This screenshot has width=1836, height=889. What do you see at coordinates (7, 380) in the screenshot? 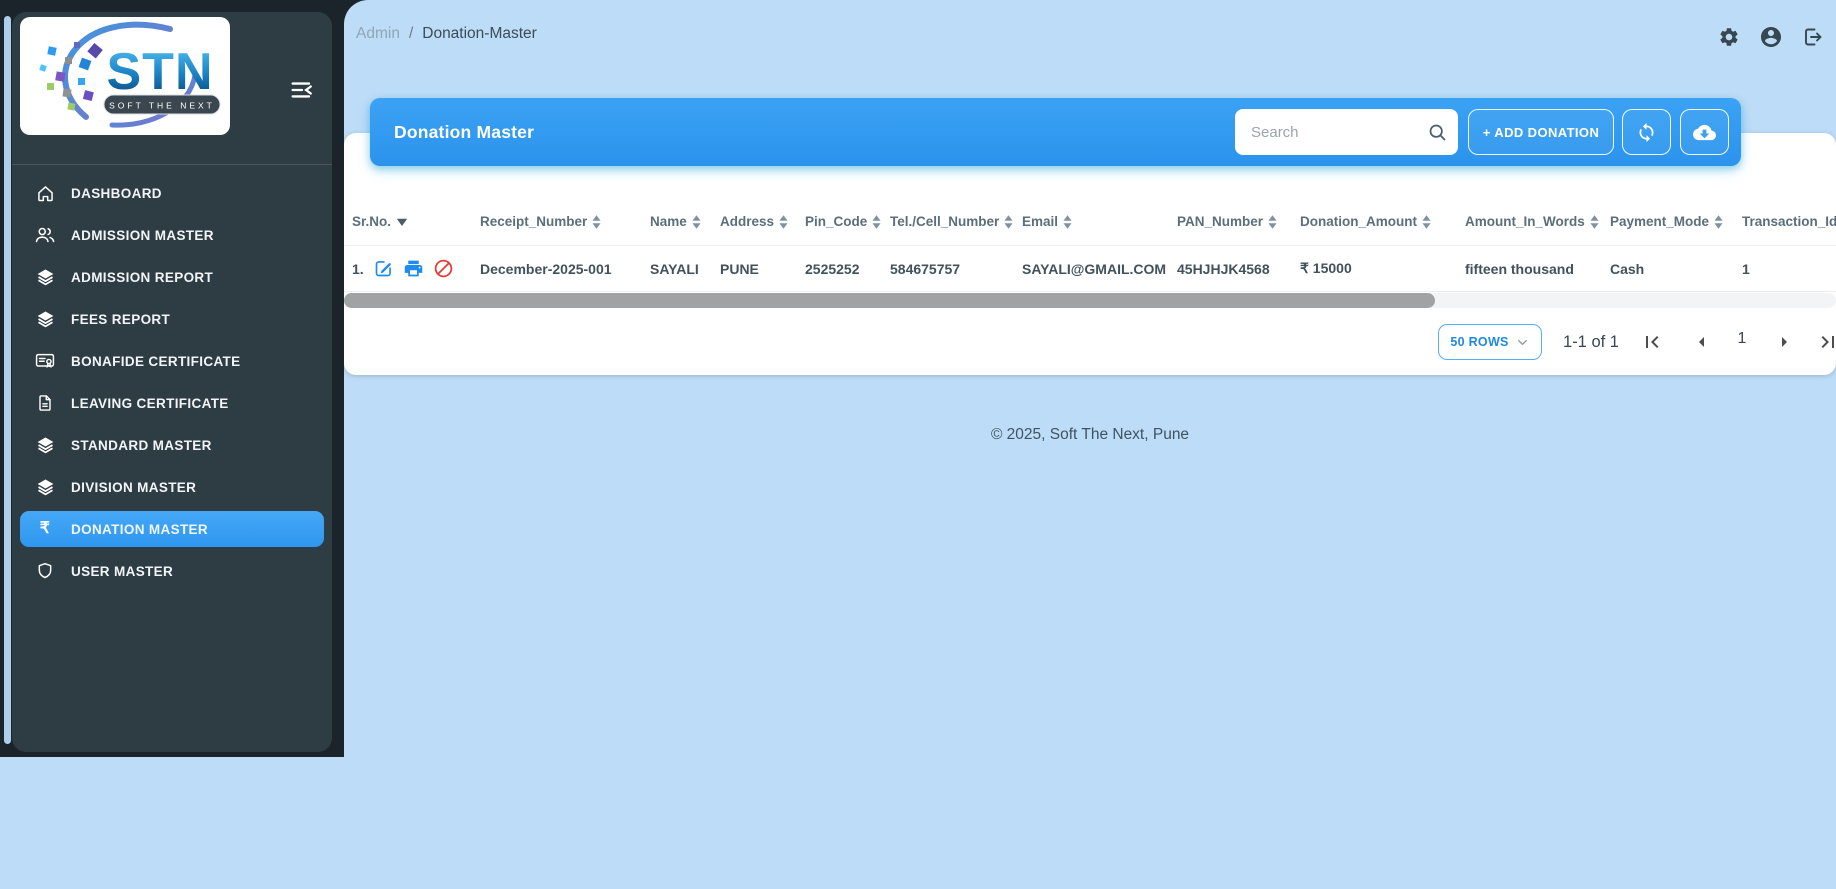
I see `sidebar-scrollbar` at bounding box center [7, 380].